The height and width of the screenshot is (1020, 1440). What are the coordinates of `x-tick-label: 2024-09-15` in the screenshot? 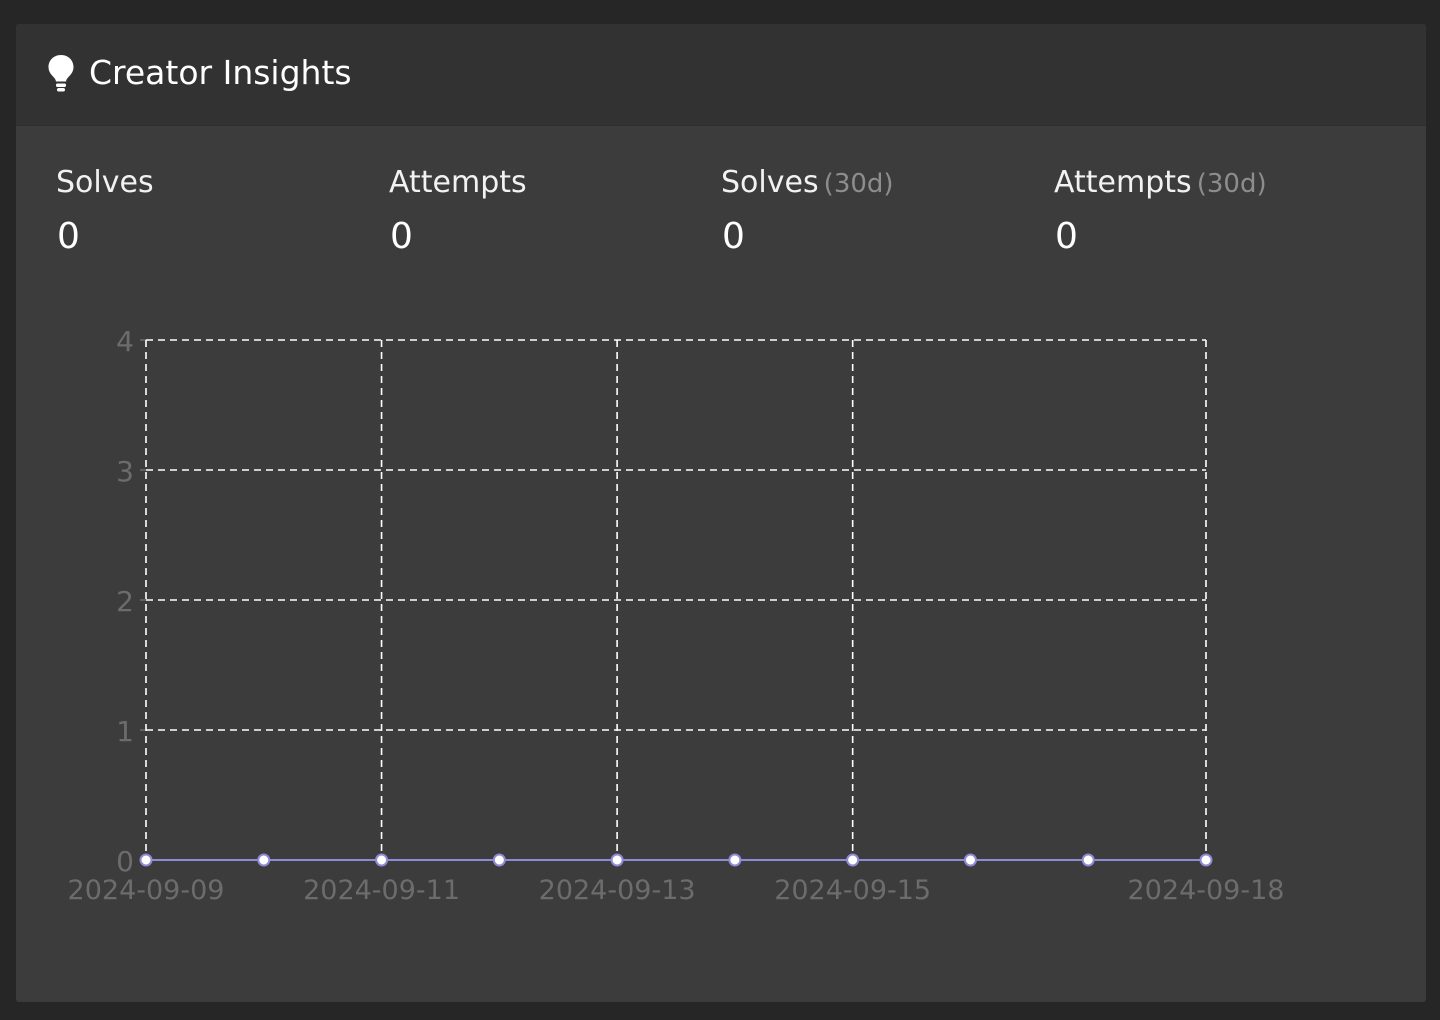 It's located at (852, 890).